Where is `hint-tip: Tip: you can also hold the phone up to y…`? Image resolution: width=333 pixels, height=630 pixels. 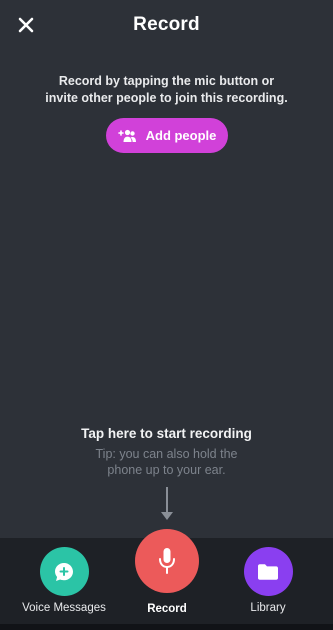 hint-tip: Tip: you can also hold the phone up to y… is located at coordinates (166, 462).